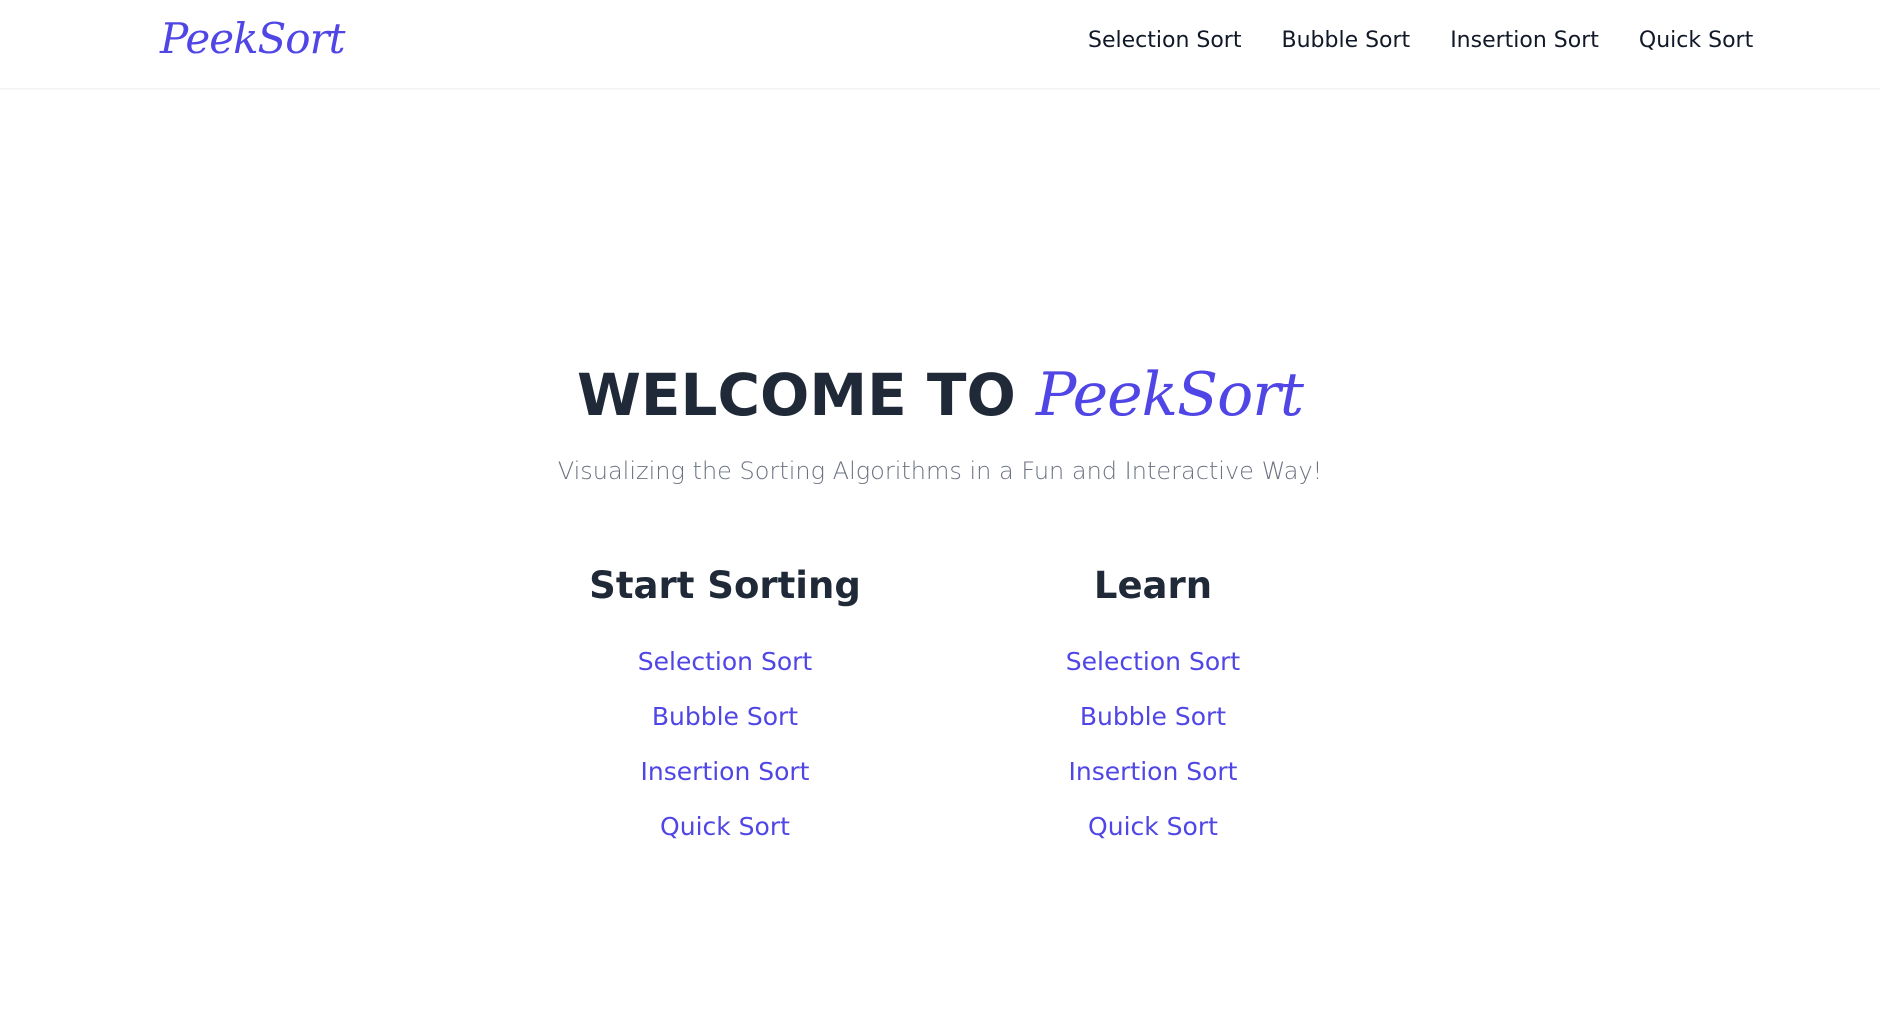 This screenshot has height=1011, width=1880. I want to click on nav-link-bubble-sort: Bubble Sort, so click(1345, 40).